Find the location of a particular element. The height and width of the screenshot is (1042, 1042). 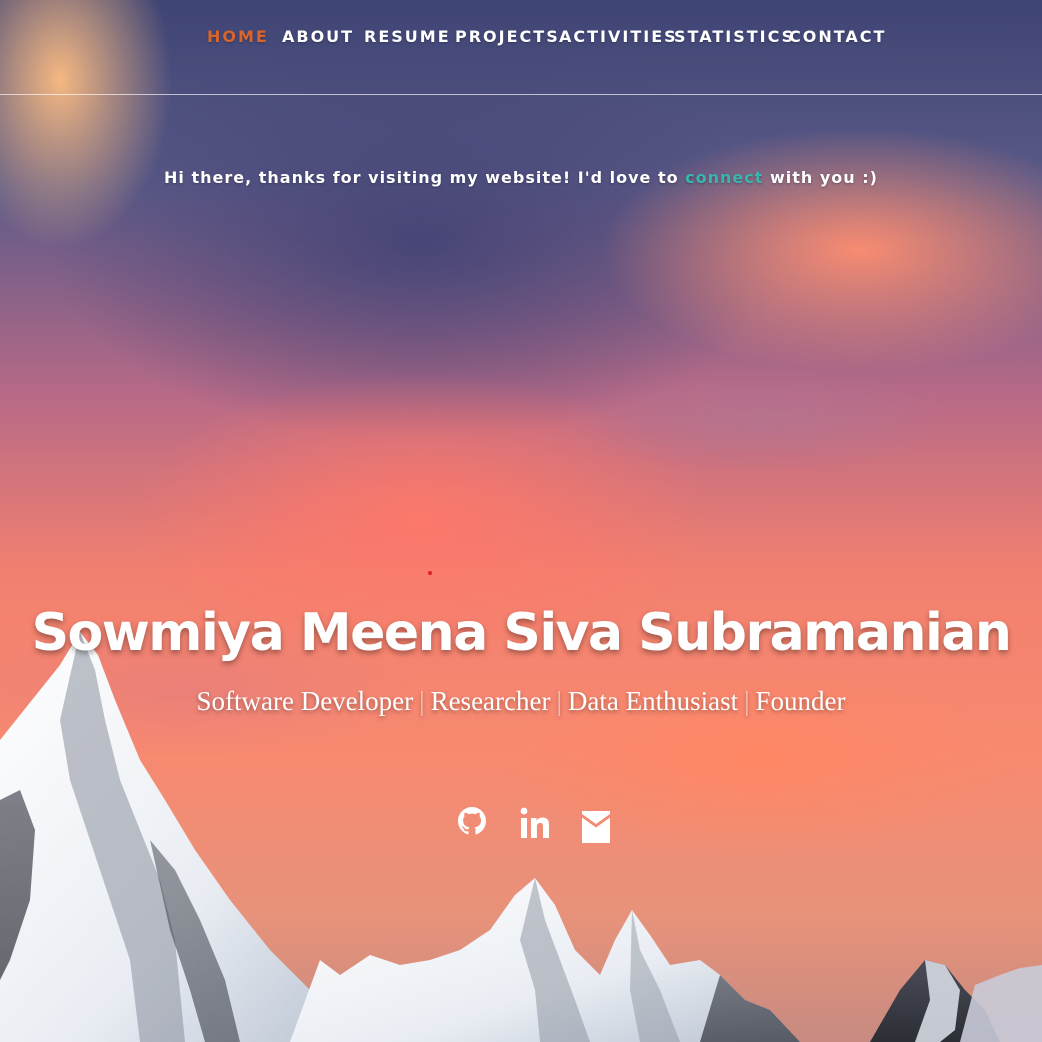

red-dot-marker is located at coordinates (430, 573).